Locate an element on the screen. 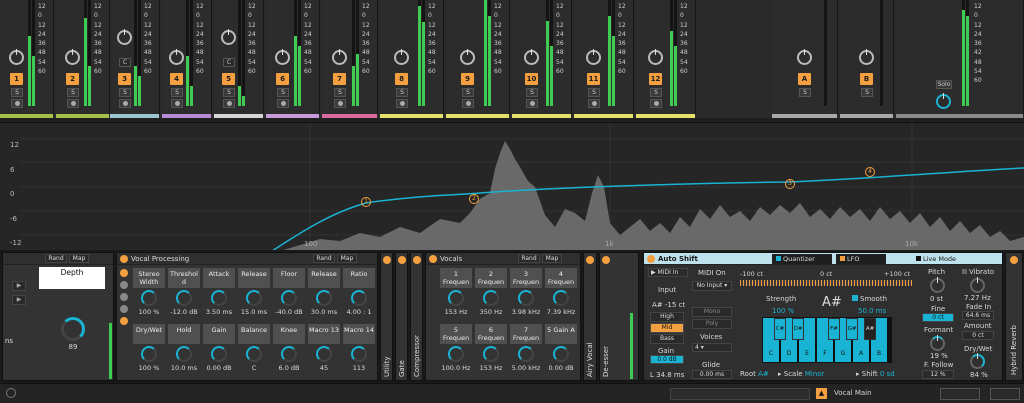 The height and width of the screenshot is (403, 1024). gain-value: 0.0 dB is located at coordinates (667, 359).